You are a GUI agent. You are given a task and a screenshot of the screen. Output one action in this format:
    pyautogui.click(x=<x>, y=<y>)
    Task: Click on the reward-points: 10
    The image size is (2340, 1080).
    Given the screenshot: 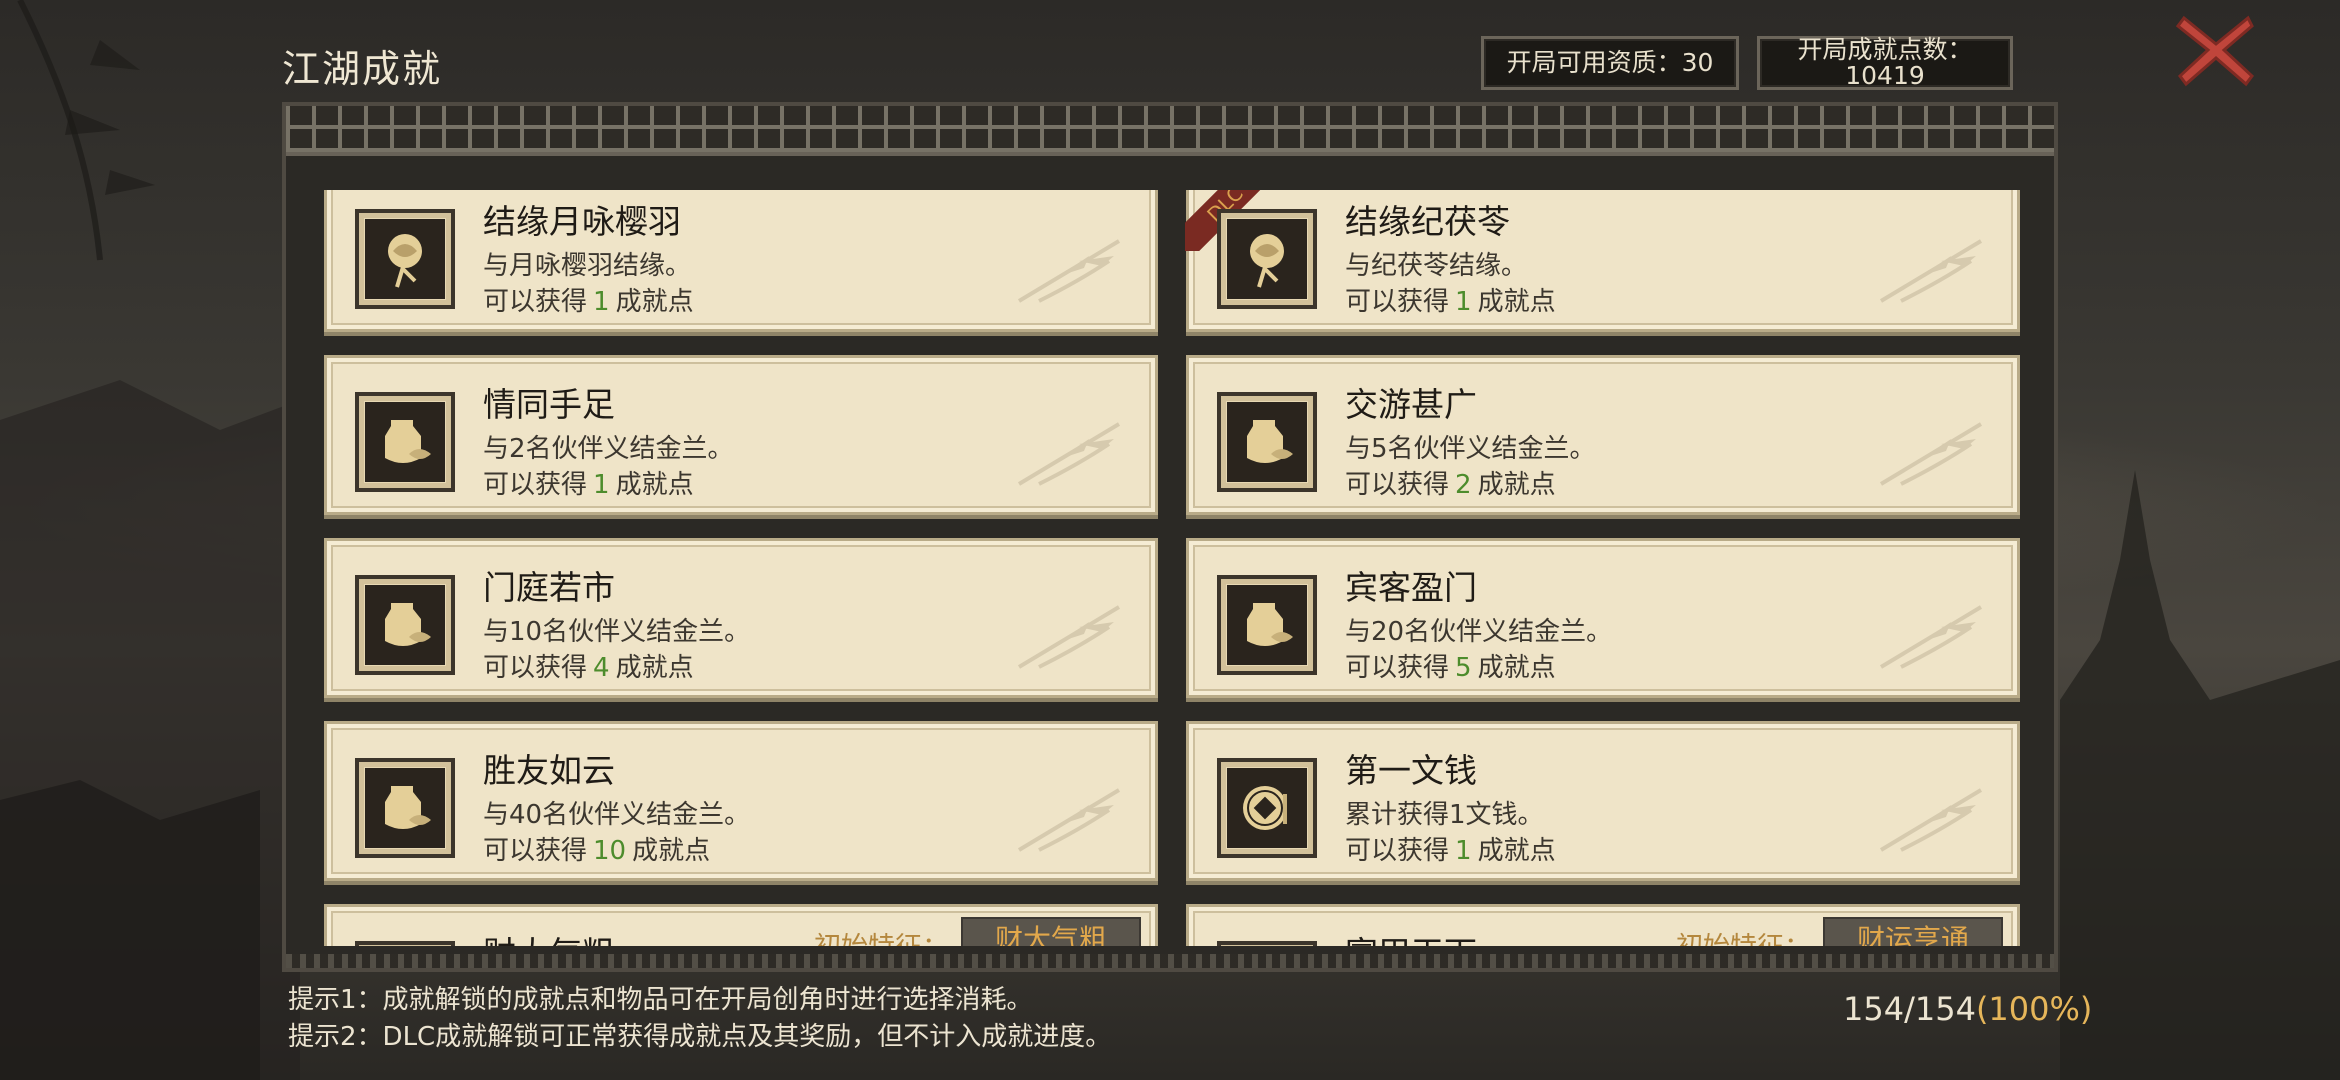 What is the action you would take?
    pyautogui.click(x=610, y=851)
    